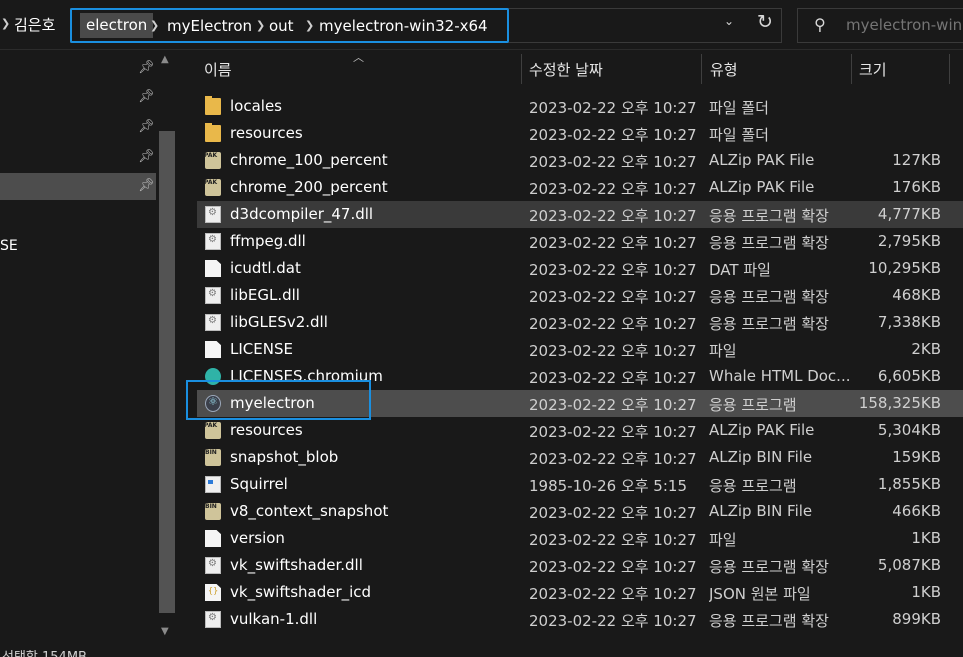 This screenshot has height=657, width=963. What do you see at coordinates (769, 567) in the screenshot?
I see `file-type: 응용 프로그램 확장` at bounding box center [769, 567].